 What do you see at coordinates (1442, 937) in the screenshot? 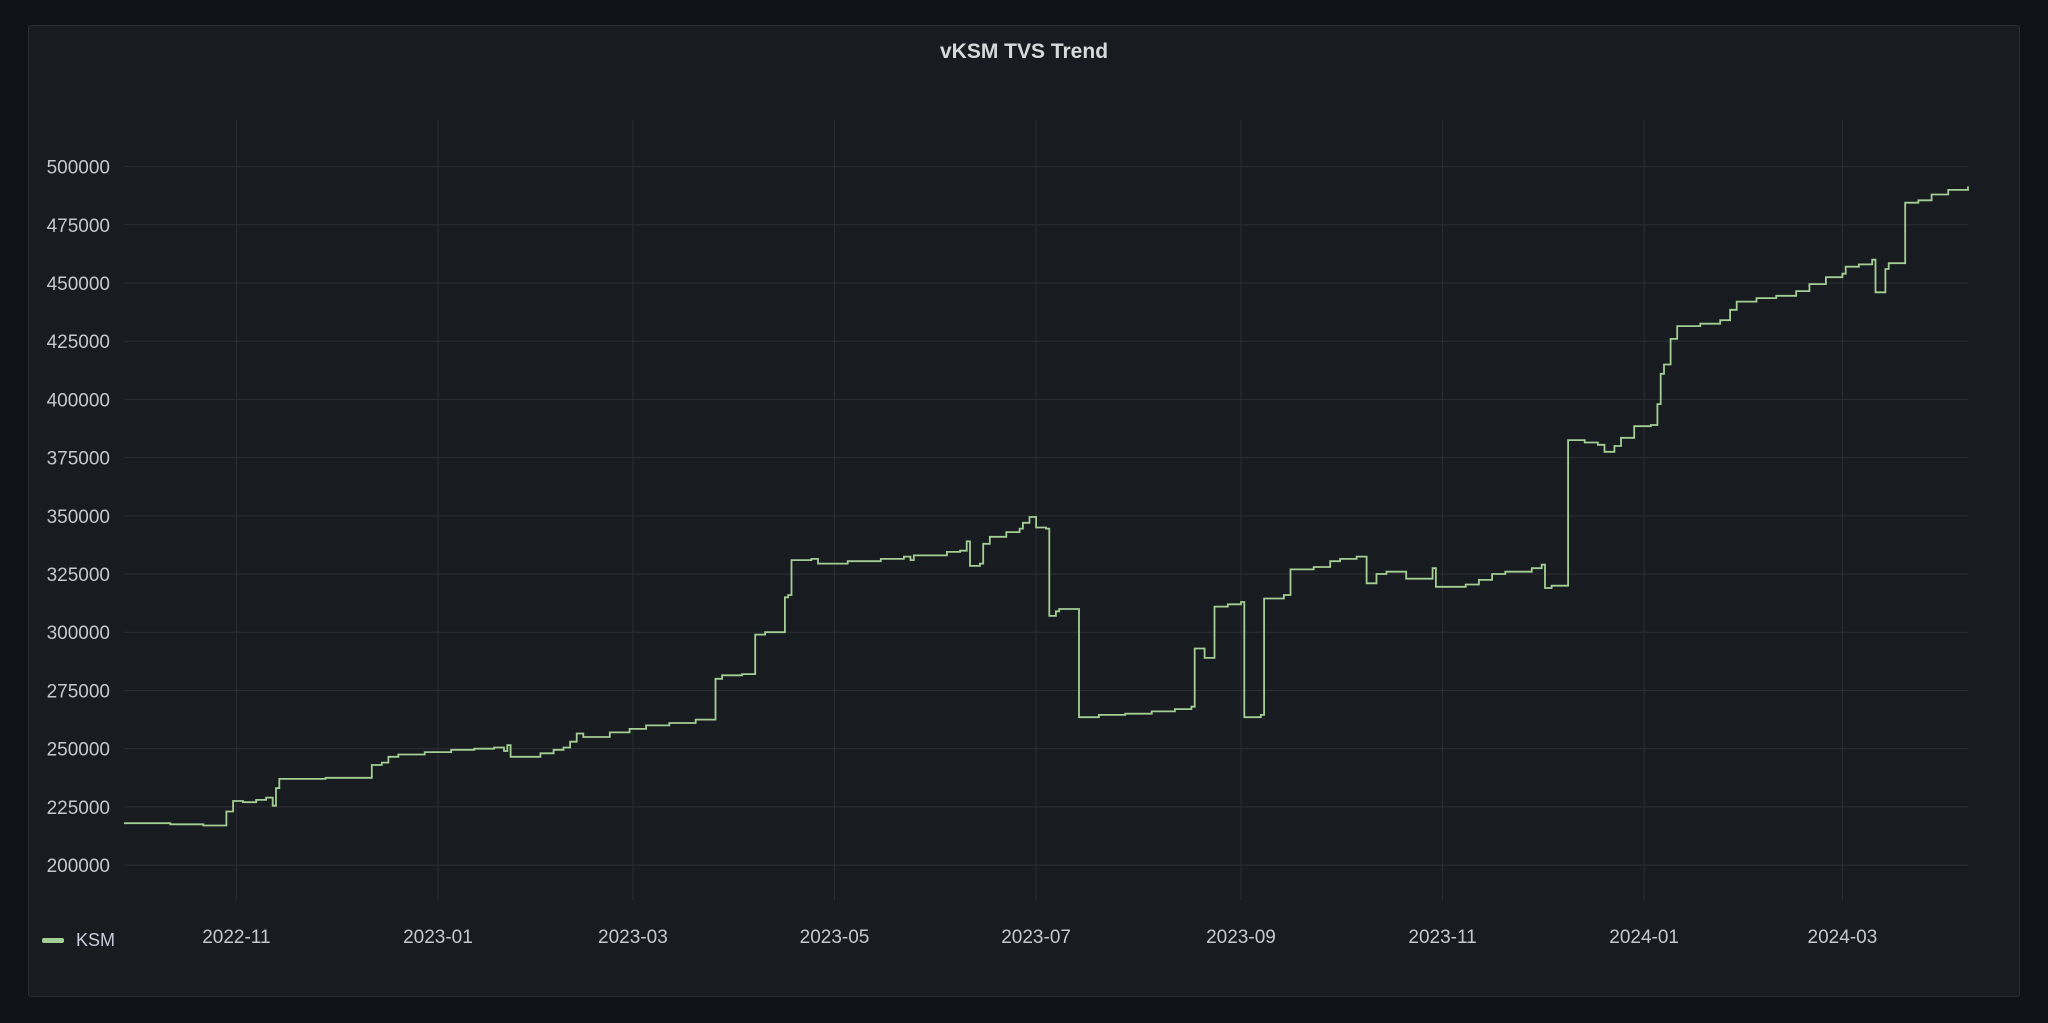
I see `x-tick-label: 2023-11` at bounding box center [1442, 937].